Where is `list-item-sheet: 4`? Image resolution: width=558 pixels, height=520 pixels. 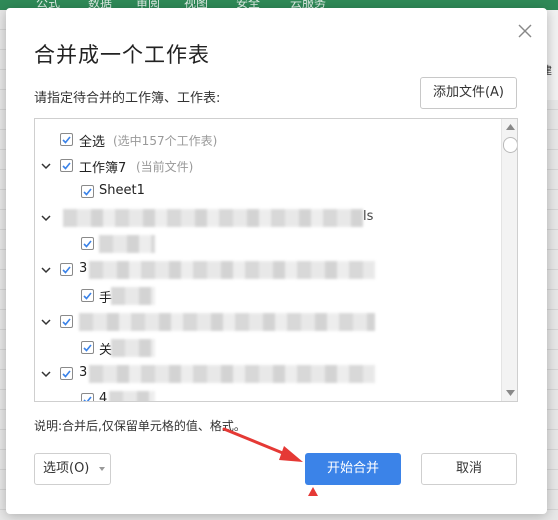 list-item-sheet: 4 is located at coordinates (268, 394).